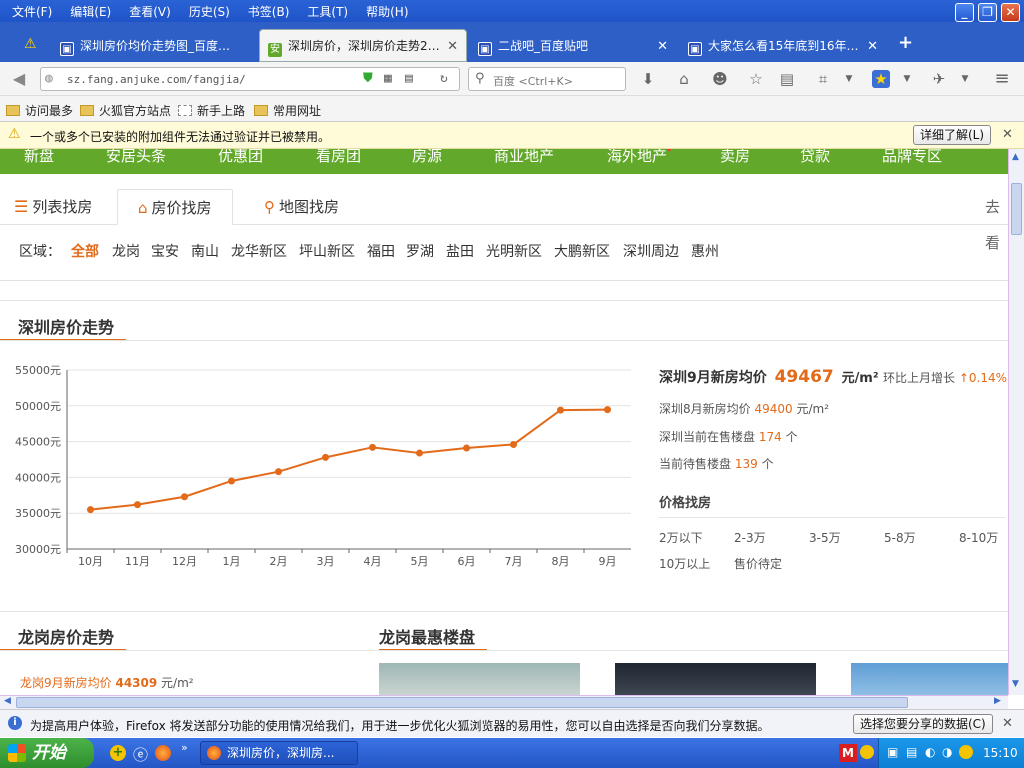 The width and height of the screenshot is (1024, 768). I want to click on price-filter-80-100k: 8-10万, so click(978, 537).